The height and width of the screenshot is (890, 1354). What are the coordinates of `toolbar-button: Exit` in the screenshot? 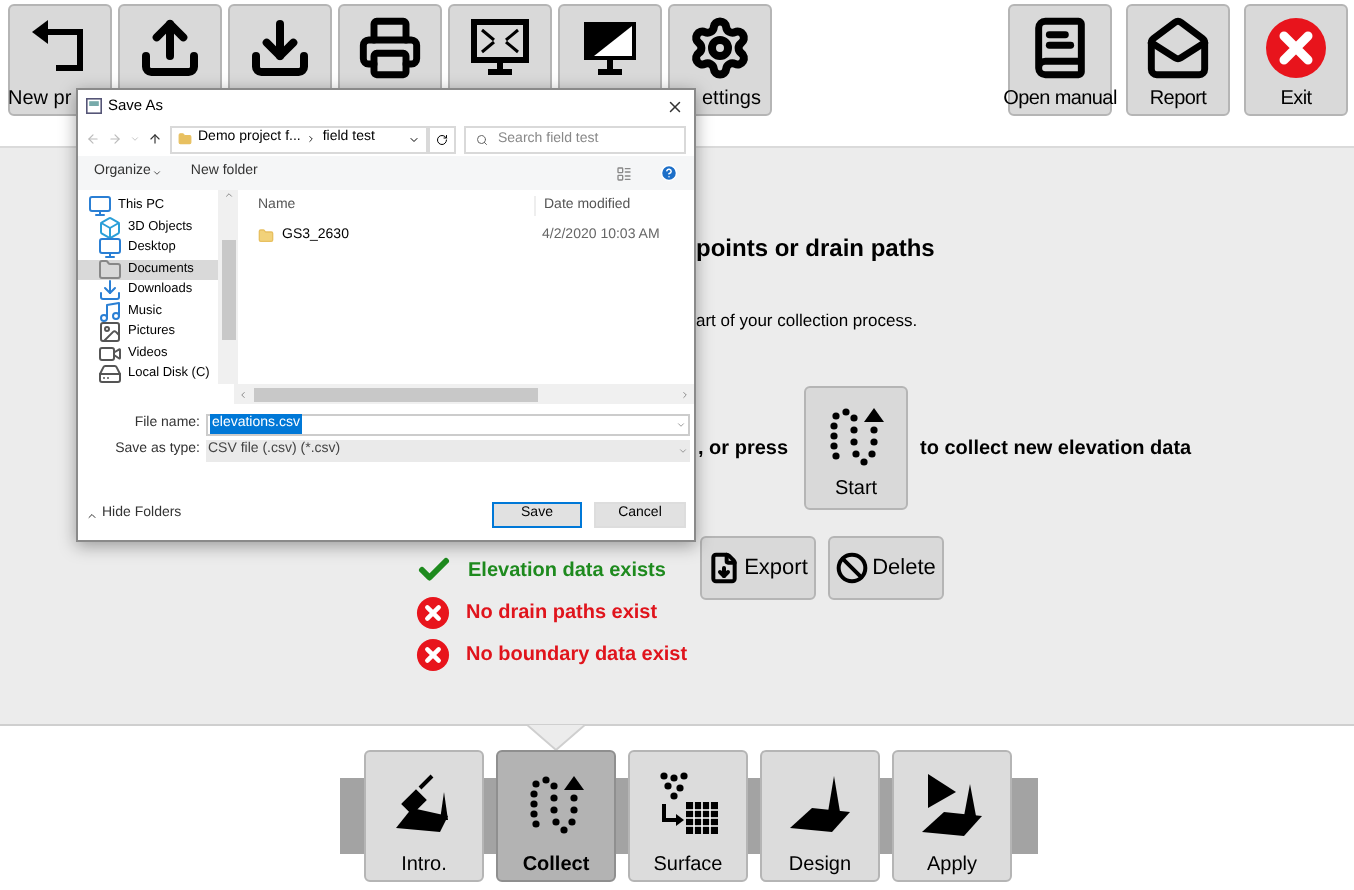 It's located at (1296, 60).